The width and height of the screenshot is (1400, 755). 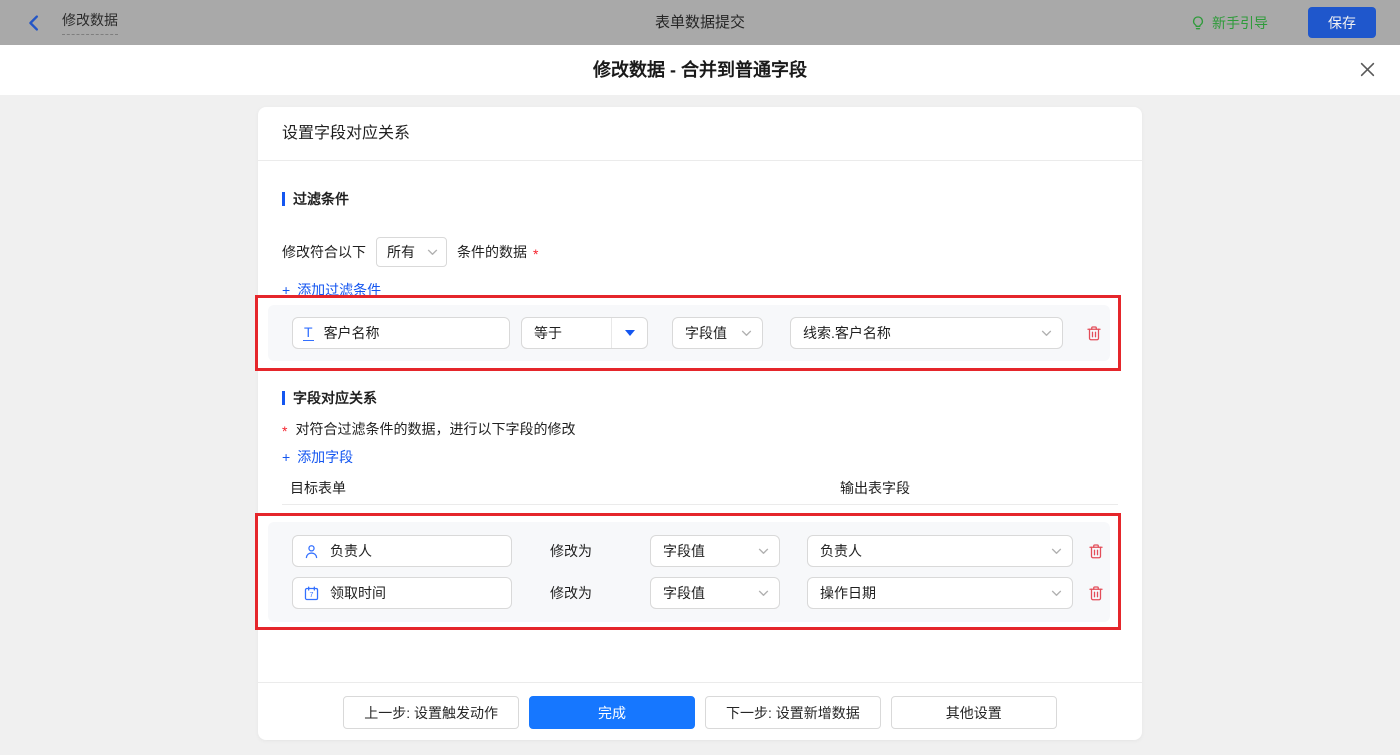 What do you see at coordinates (1094, 333) in the screenshot?
I see `delete-condition-icon` at bounding box center [1094, 333].